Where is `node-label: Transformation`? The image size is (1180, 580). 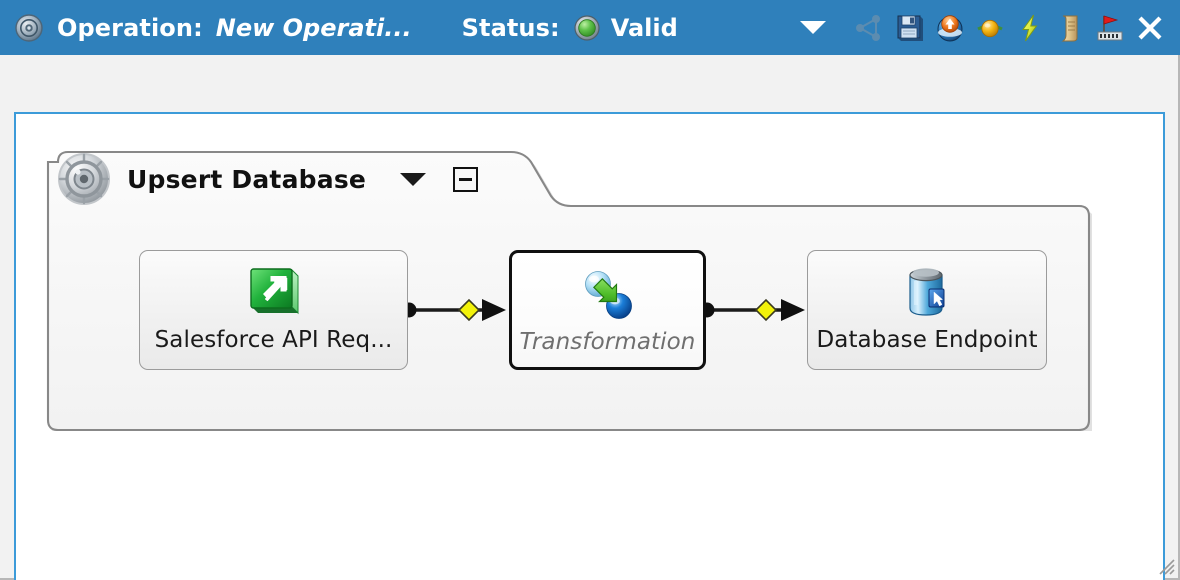
node-label: Transformation is located at coordinates (607, 342).